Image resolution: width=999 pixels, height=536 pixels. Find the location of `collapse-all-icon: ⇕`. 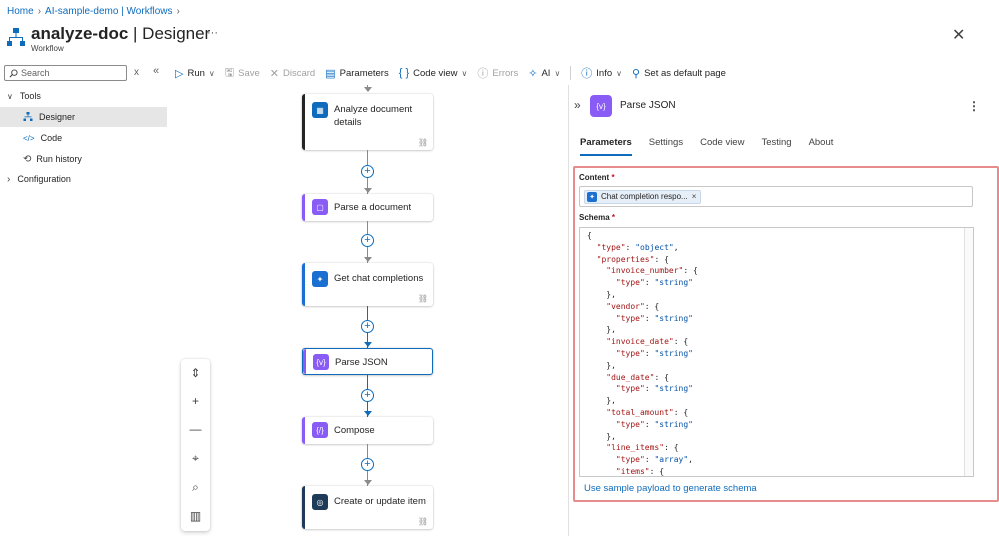

collapse-all-icon: ⇕ is located at coordinates (195, 373).